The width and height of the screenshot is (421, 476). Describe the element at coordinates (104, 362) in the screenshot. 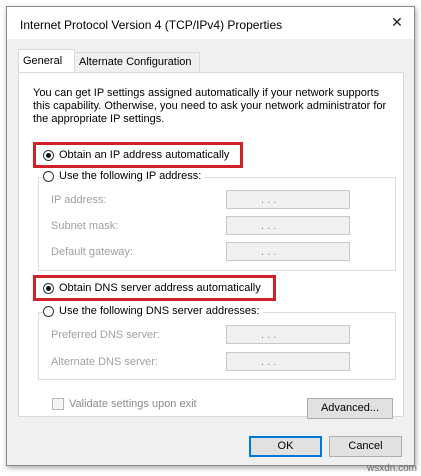

I see `alternate-dns-label: Alternate DNS server:` at that location.